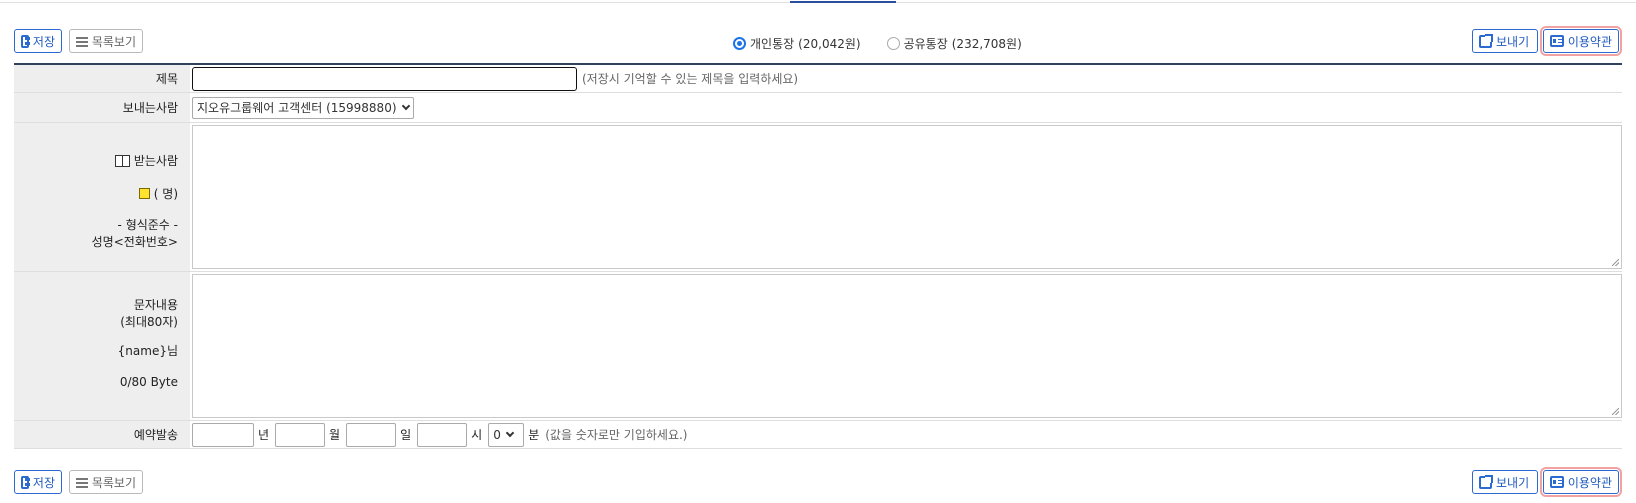 The width and height of the screenshot is (1636, 503). Describe the element at coordinates (149, 321) in the screenshot. I see `message-limit: (최대80자)` at that location.